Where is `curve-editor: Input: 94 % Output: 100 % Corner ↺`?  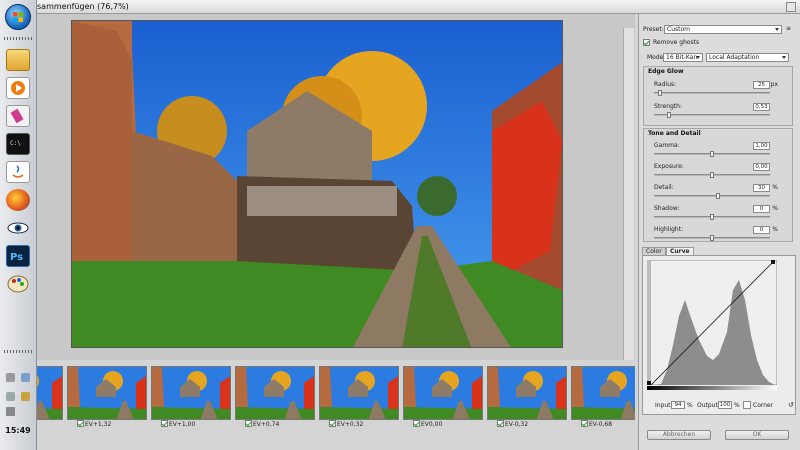 curve-editor: Input: 94 % Output: 100 % Corner ↺ is located at coordinates (719, 335).